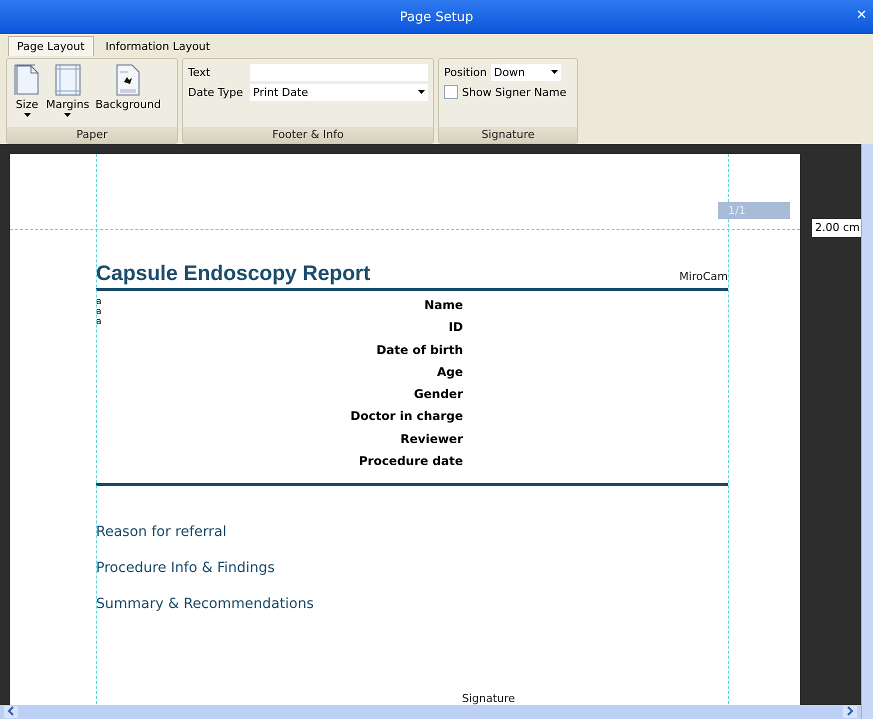  What do you see at coordinates (703, 277) in the screenshot?
I see `brand-name: MiroCam` at bounding box center [703, 277].